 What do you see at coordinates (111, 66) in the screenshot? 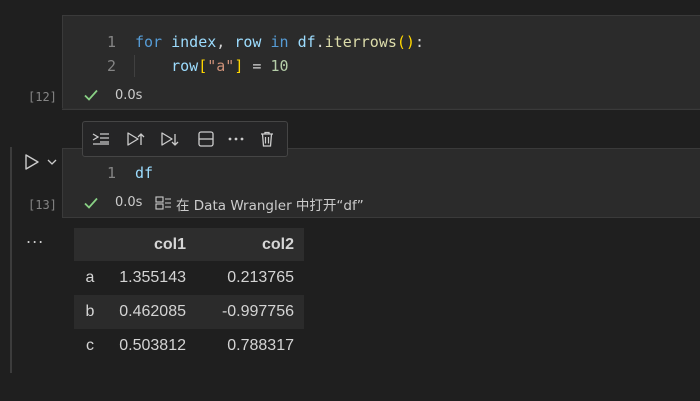
I see `line-number: 2` at bounding box center [111, 66].